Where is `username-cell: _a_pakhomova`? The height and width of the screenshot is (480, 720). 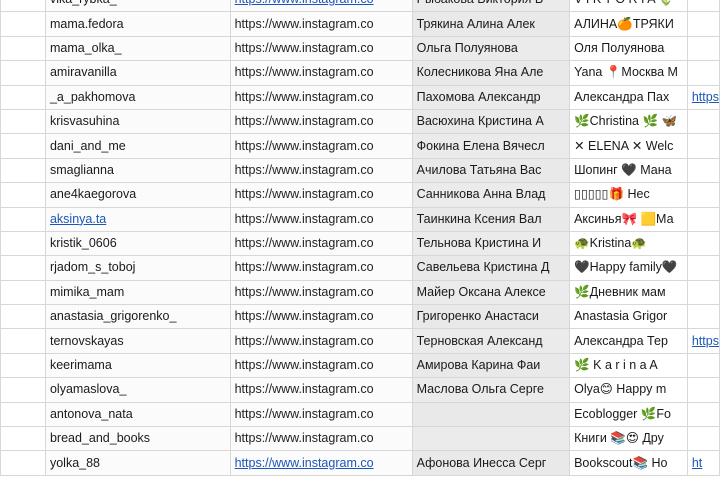 username-cell: _a_pakhomova is located at coordinates (137, 97).